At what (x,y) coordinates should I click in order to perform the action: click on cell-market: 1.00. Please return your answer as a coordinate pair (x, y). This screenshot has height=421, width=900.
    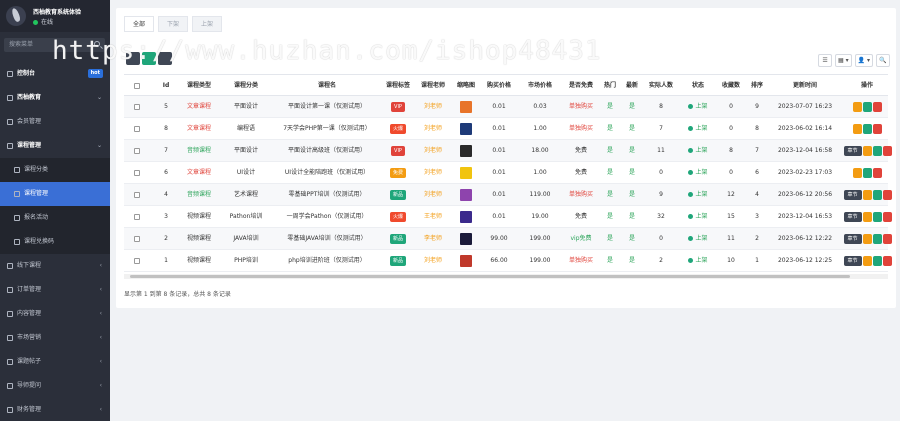
    Looking at the image, I should click on (540, 128).